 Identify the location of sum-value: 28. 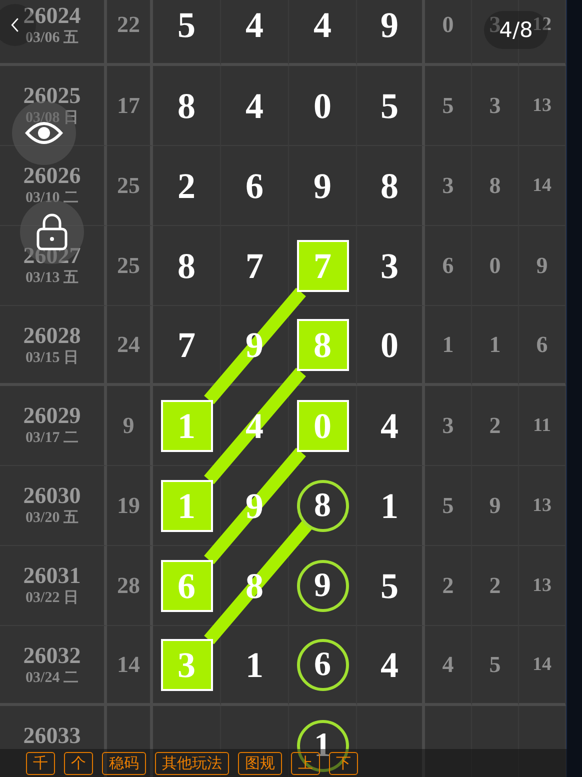
(128, 585).